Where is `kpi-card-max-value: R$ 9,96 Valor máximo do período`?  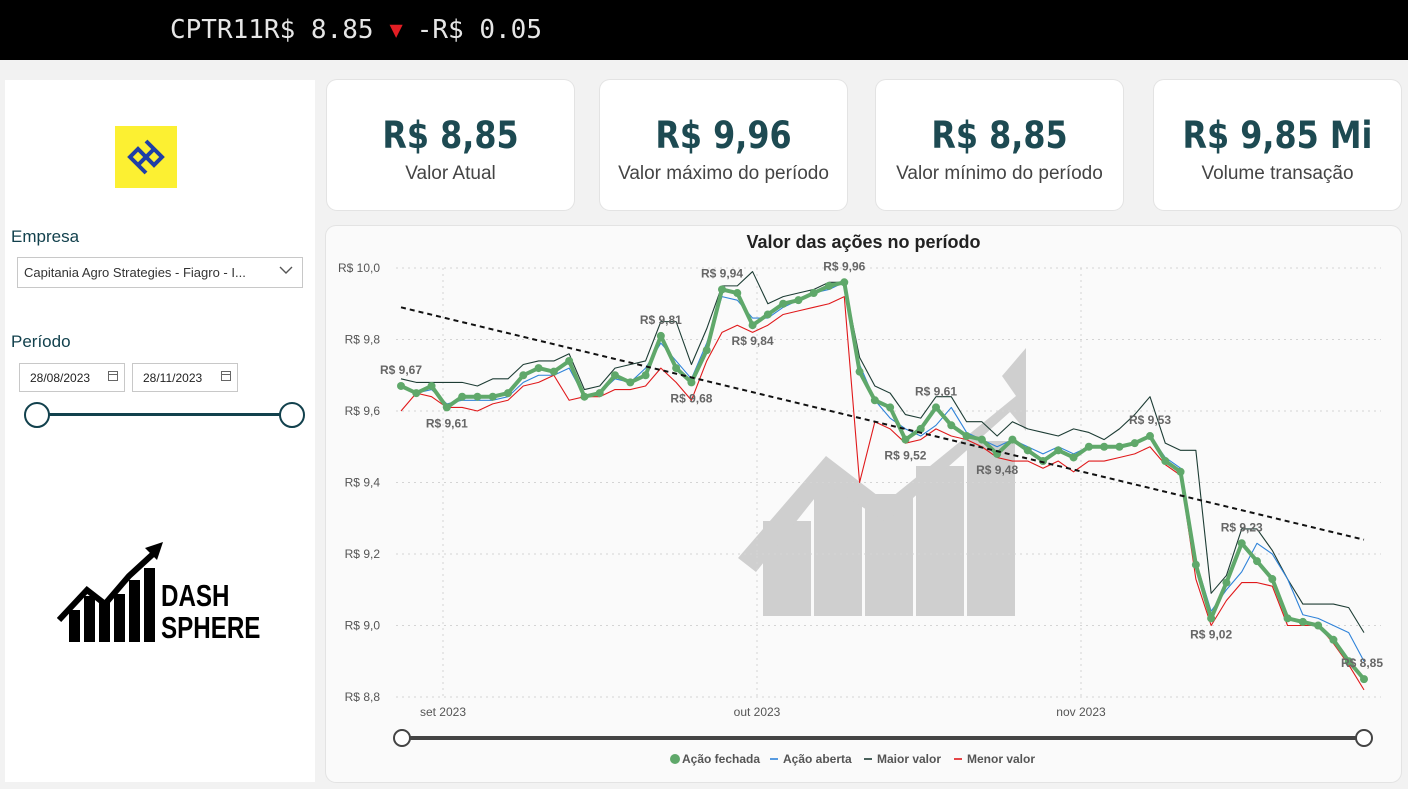
kpi-card-max-value: R$ 9,96 Valor máximo do período is located at coordinates (723, 145).